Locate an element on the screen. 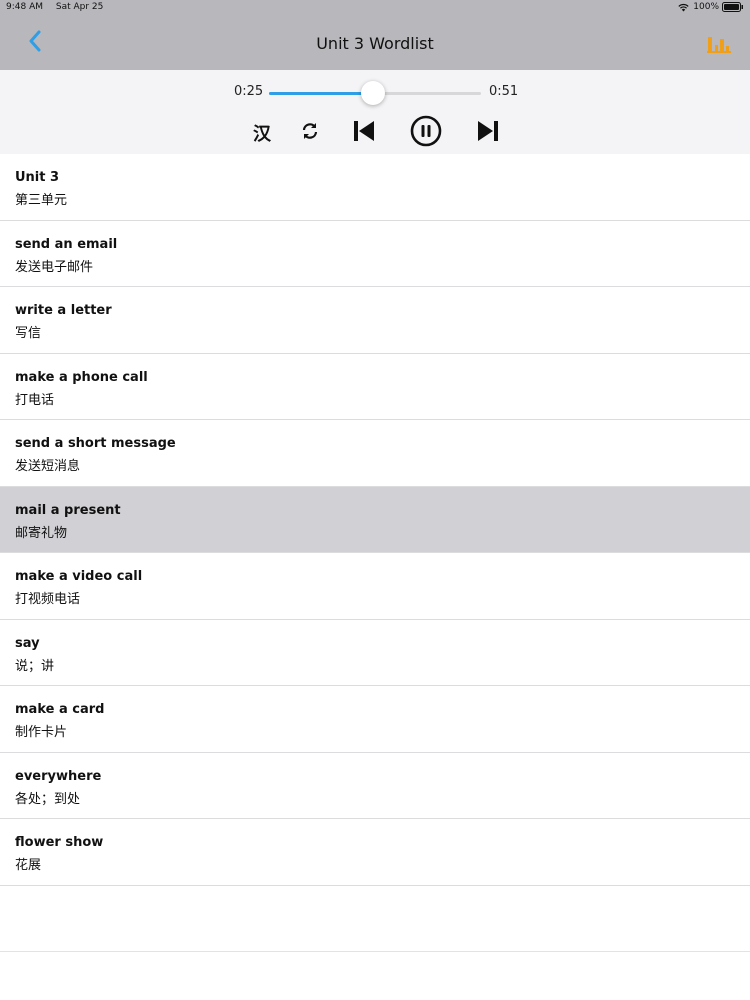  word-row: say 说；讲 is located at coordinates (375, 653).